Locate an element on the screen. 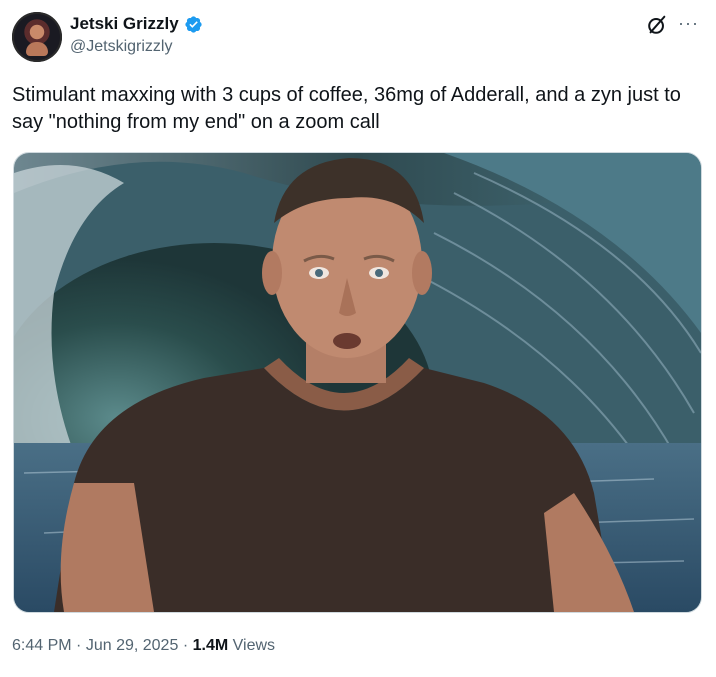 The width and height of the screenshot is (716, 677). views-label: Views is located at coordinates (254, 645).